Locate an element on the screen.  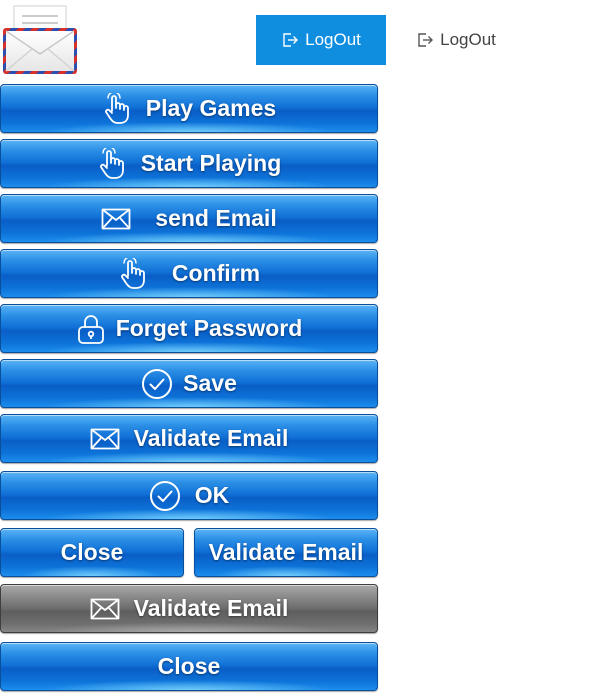
logout-button: LogOut is located at coordinates (321, 40).